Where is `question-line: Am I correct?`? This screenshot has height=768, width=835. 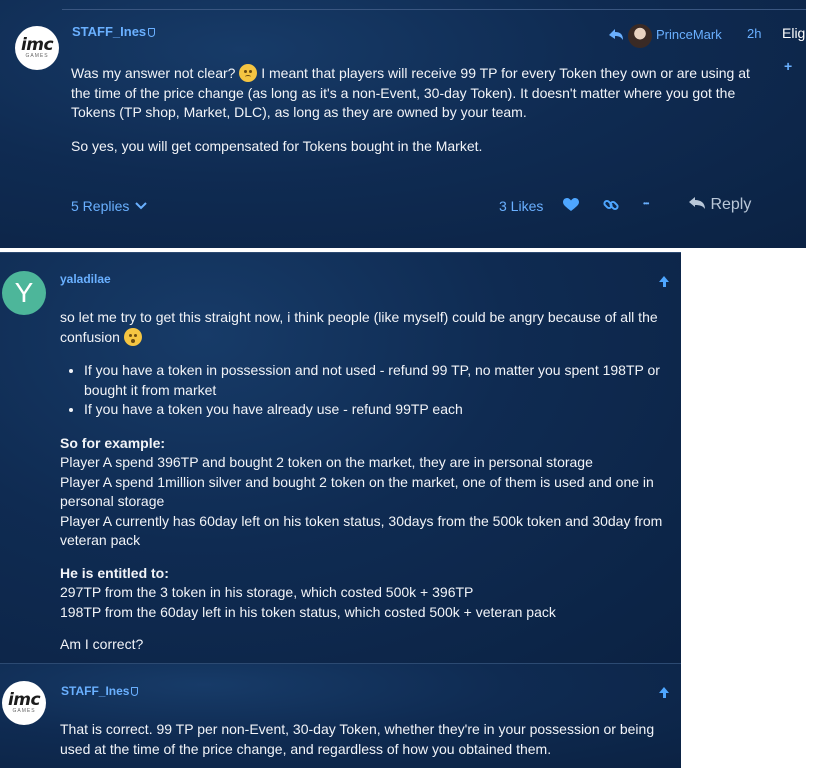 question-line: Am I correct? is located at coordinates (102, 644).